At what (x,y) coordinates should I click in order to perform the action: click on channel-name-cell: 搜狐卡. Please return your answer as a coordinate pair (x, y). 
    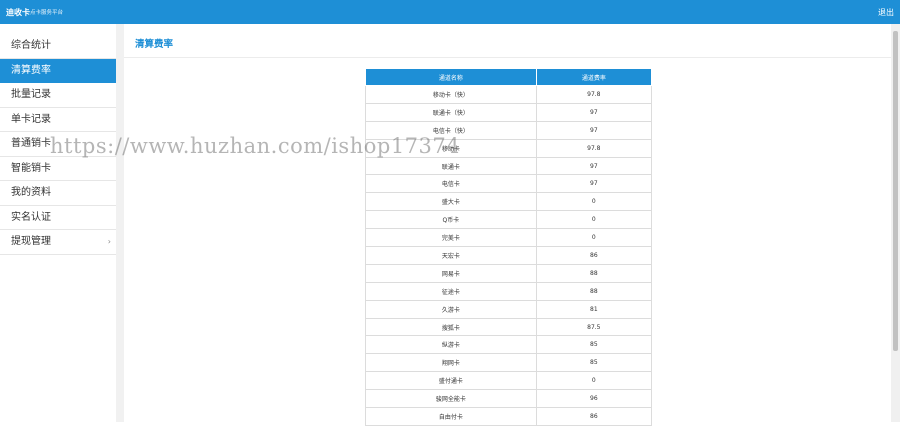
    Looking at the image, I should click on (451, 327).